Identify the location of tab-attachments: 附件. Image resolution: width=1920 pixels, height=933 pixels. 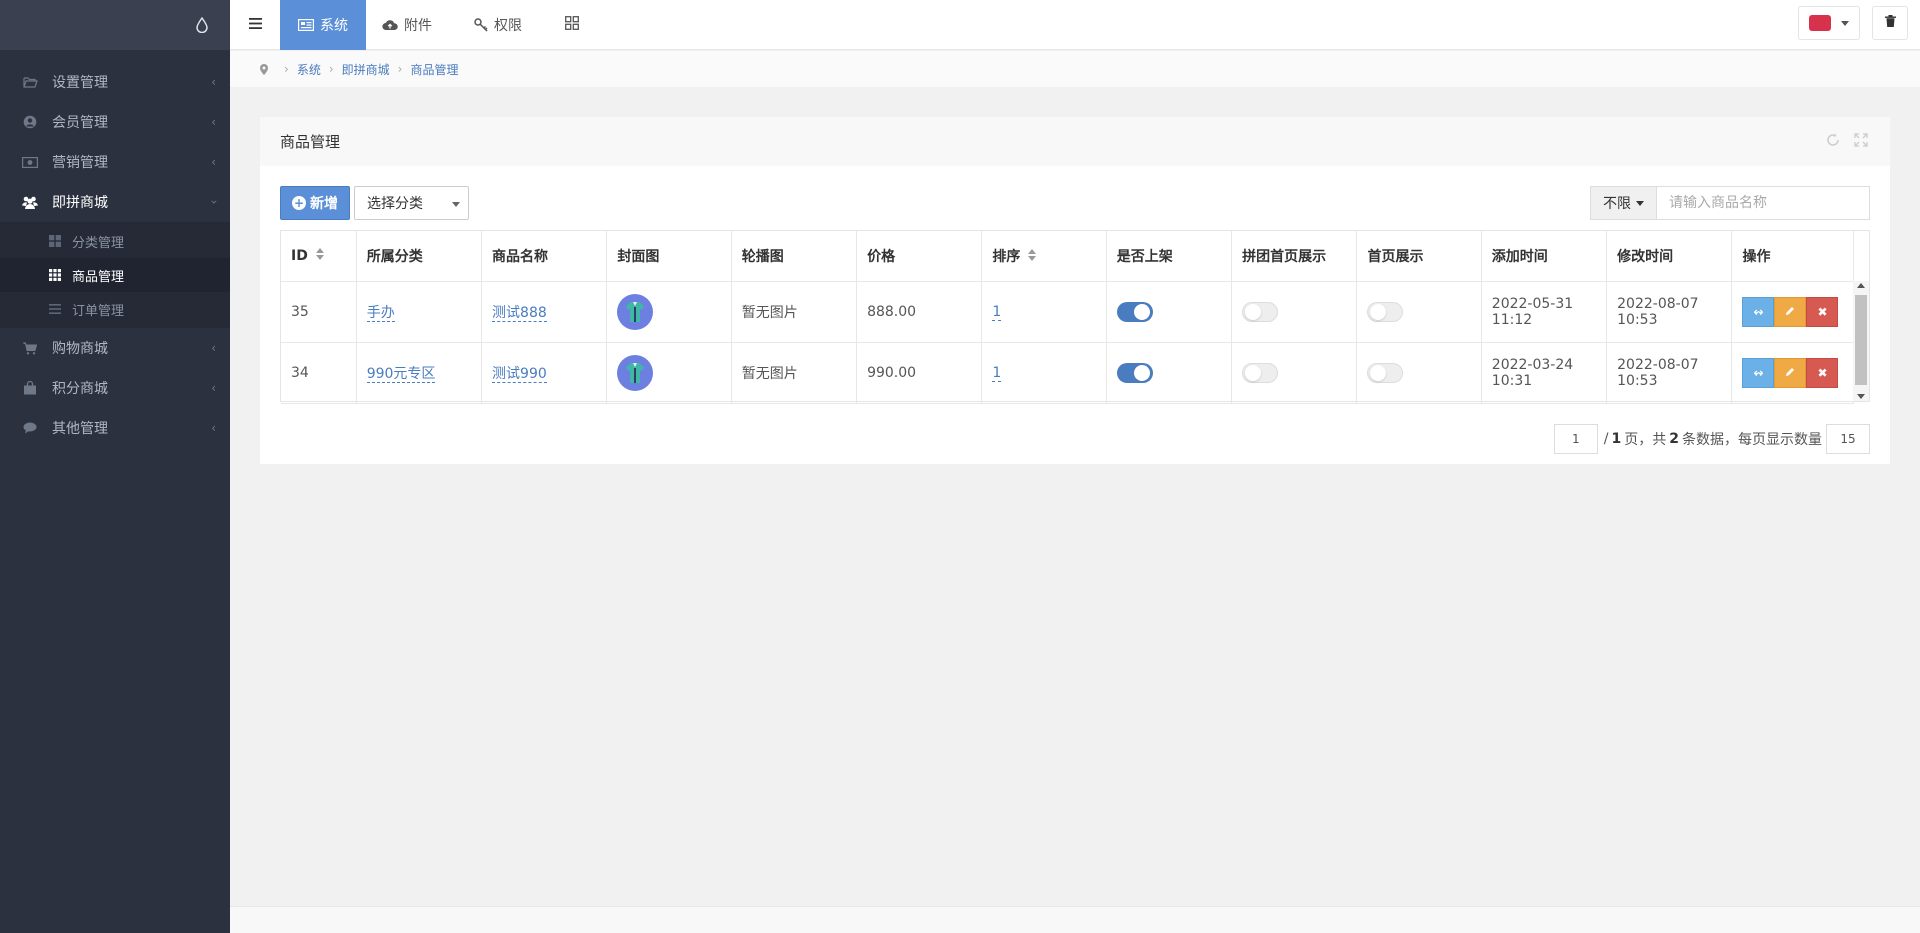
(407, 25).